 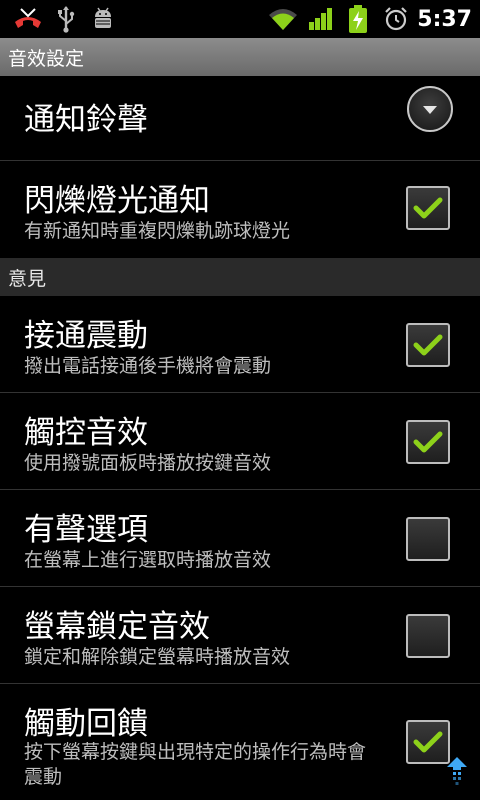 I want to click on item-summary: 撥出電話接通後手機將會震動, so click(x=148, y=366).